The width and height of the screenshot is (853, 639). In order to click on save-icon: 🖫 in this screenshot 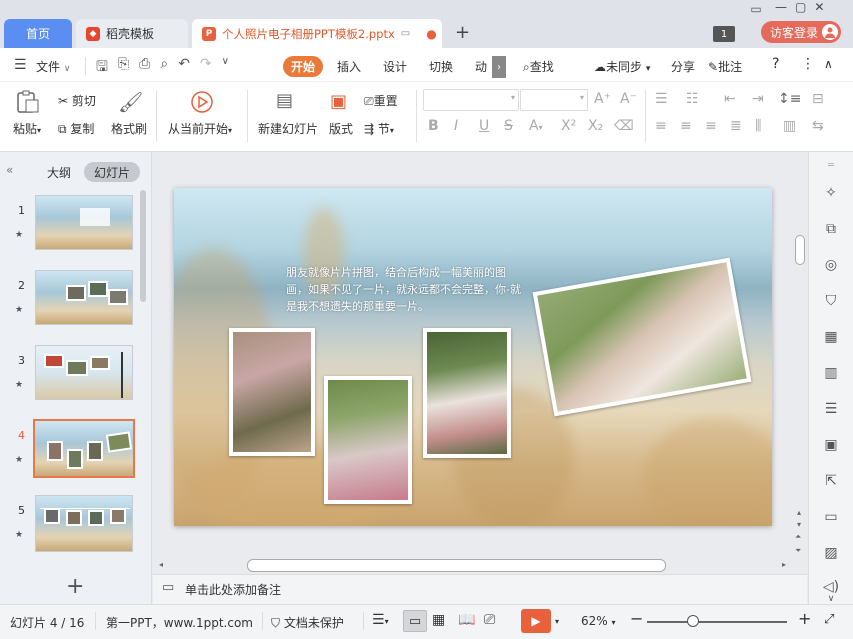, I will do `click(102, 68)`.